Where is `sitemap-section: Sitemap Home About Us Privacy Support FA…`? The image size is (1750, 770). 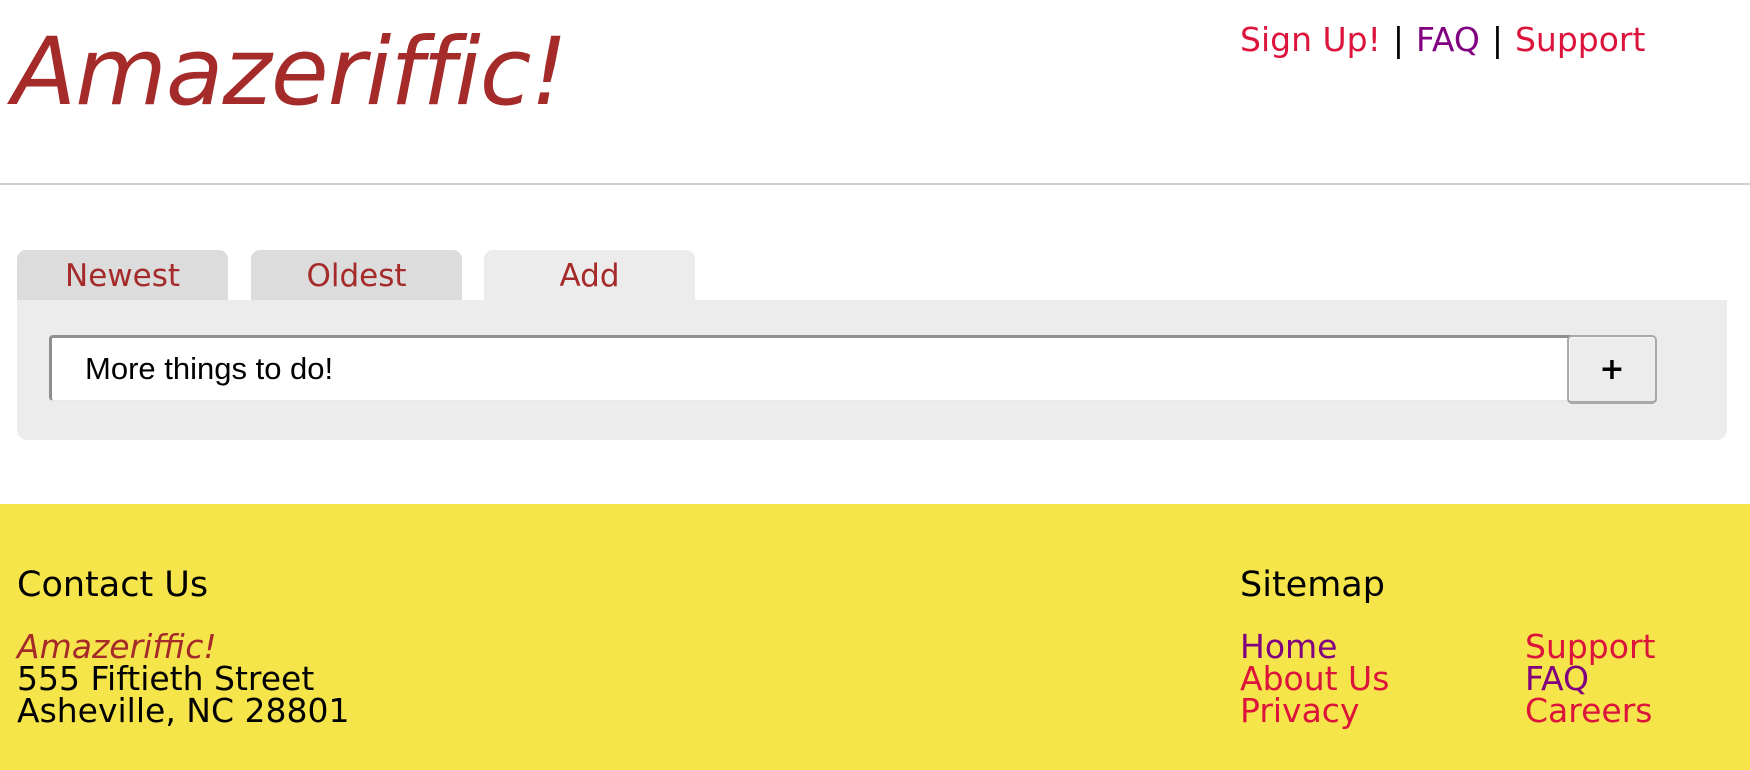
sitemap-section: Sitemap Home About Us Privacy Support FA… is located at coordinates (1490, 647).